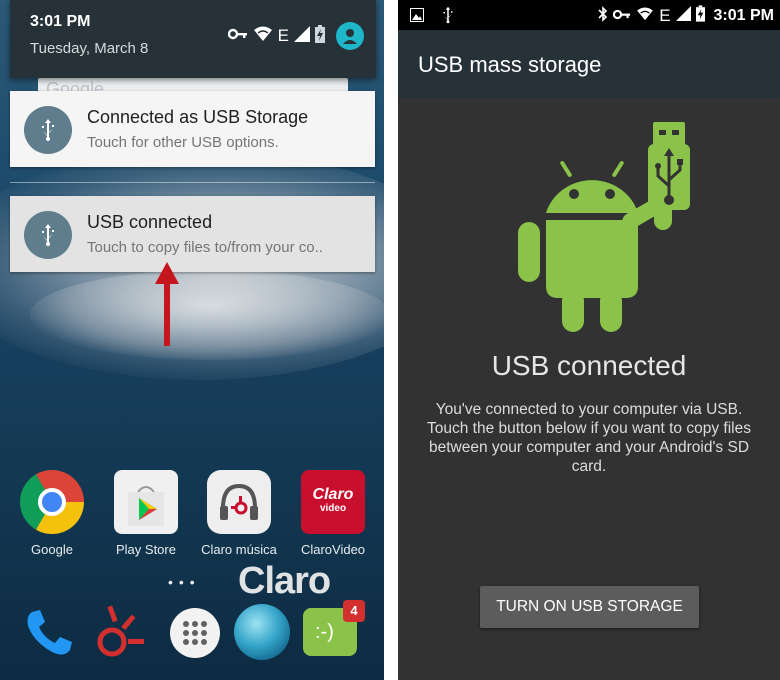  Describe the element at coordinates (193, 85) in the screenshot. I see `google-search-peek: Google` at that location.